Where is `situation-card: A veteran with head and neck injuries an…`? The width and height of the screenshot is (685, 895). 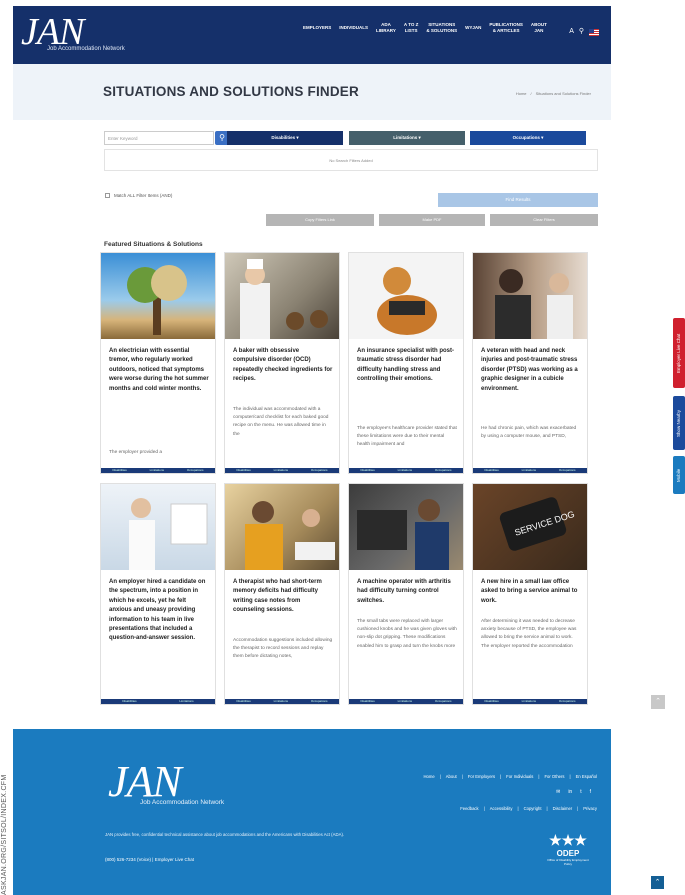 situation-card: A veteran with head and neck injuries an… is located at coordinates (530, 363).